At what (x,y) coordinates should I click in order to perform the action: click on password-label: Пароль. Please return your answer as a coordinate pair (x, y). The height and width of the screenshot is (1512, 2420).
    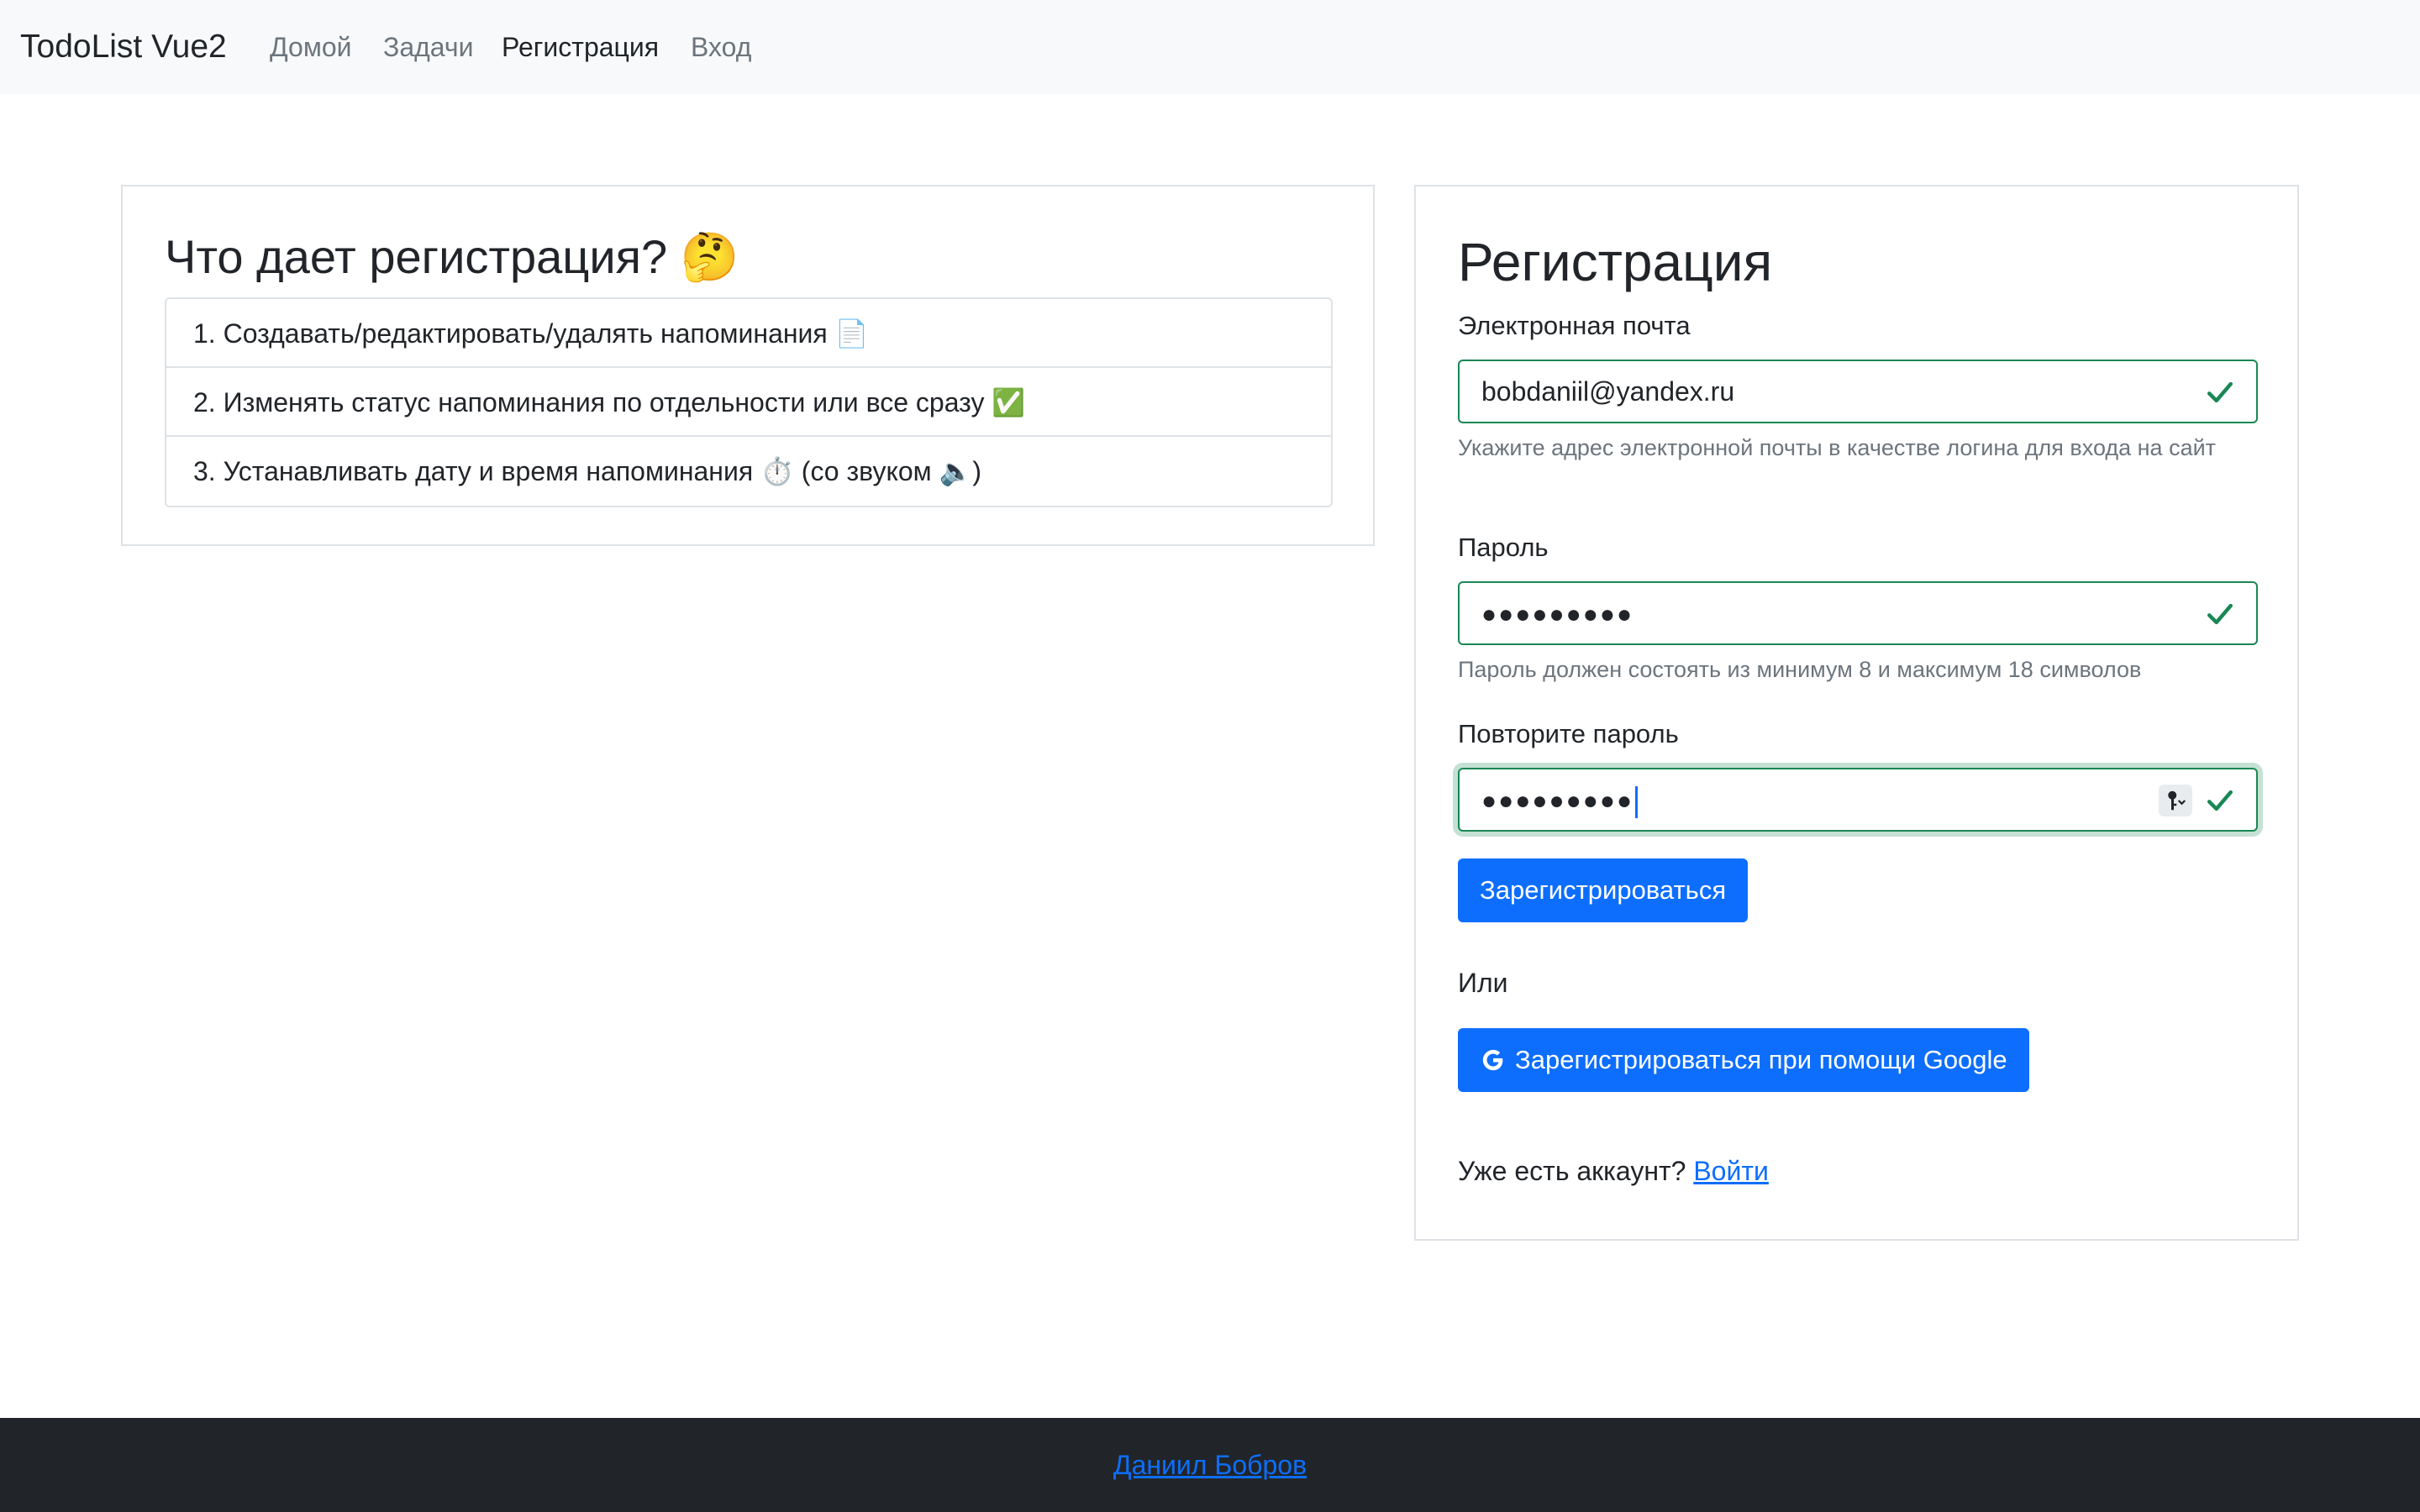
    Looking at the image, I should click on (1503, 547).